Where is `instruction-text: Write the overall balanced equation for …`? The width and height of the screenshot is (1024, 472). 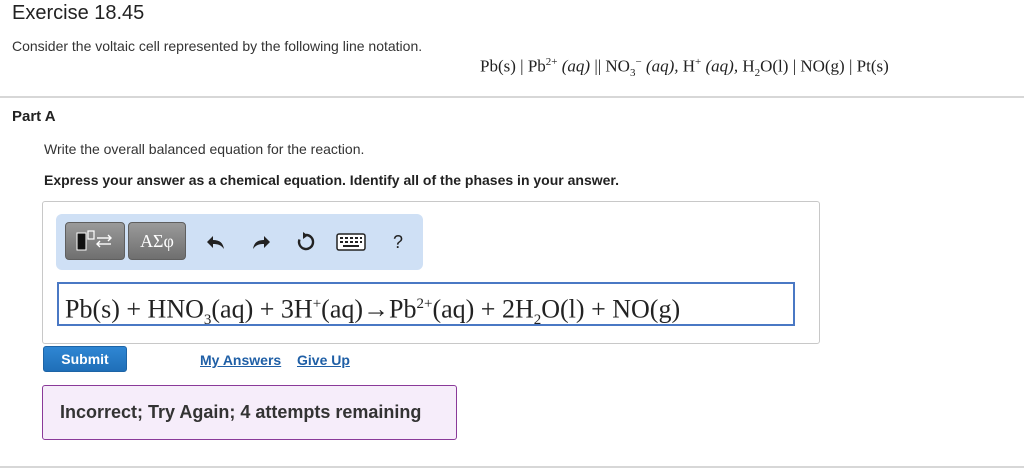
instruction-text: Write the overall balanced equation for … is located at coordinates (204, 149).